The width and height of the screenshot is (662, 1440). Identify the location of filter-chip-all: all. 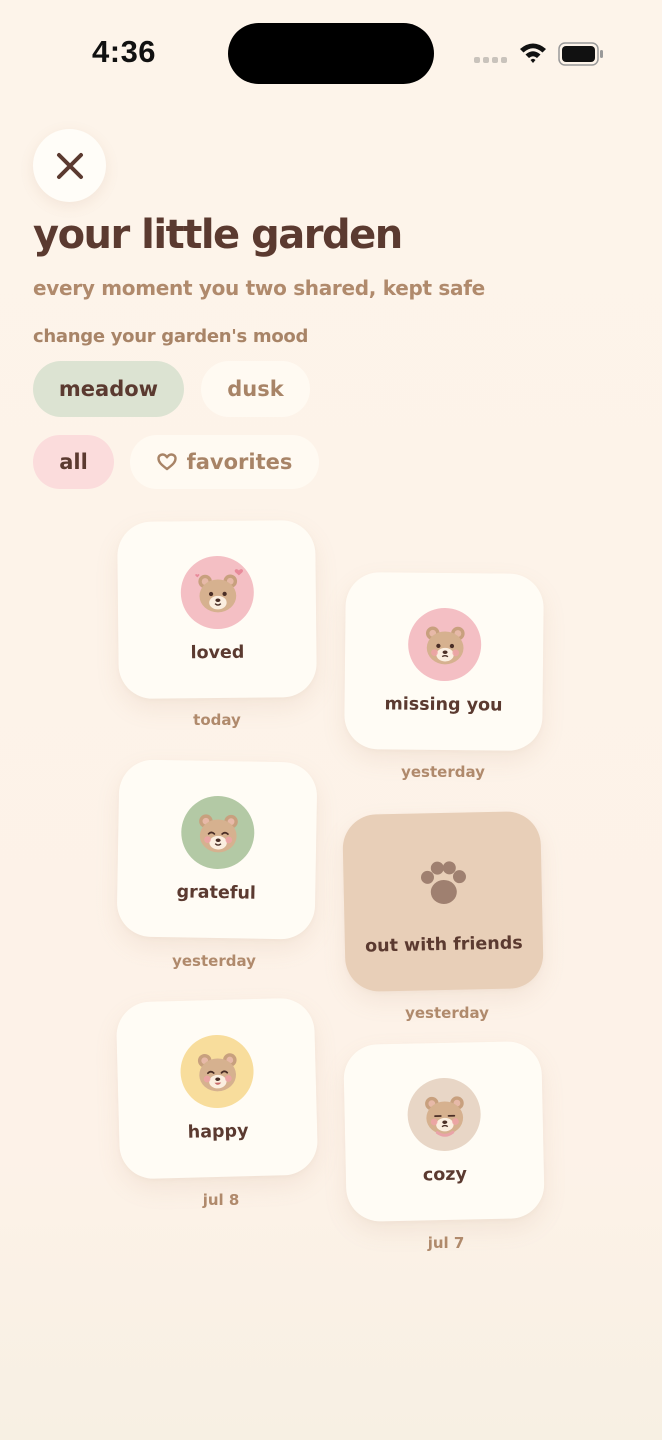
(73, 462).